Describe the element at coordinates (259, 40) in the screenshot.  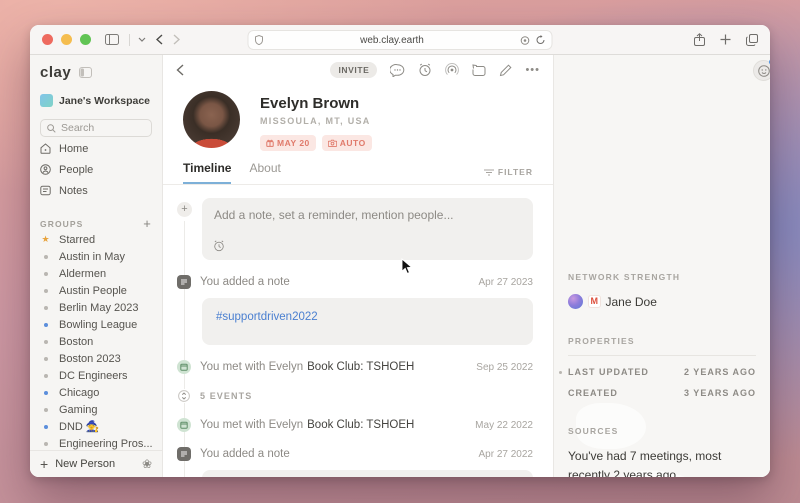
I see `privacy-icon` at that location.